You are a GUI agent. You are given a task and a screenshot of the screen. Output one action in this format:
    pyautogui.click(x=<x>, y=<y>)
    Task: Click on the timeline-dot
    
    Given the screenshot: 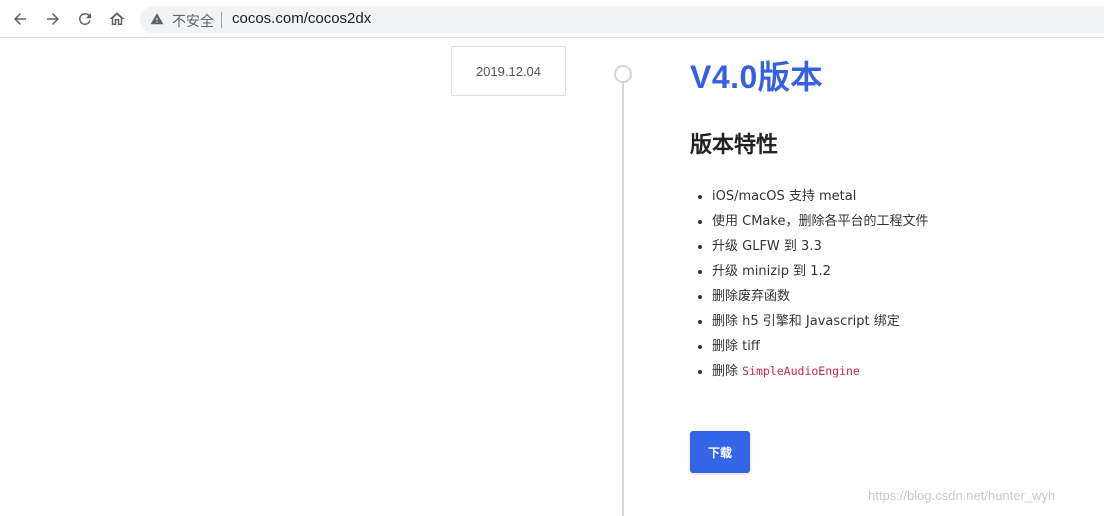 What is the action you would take?
    pyautogui.click(x=623, y=74)
    